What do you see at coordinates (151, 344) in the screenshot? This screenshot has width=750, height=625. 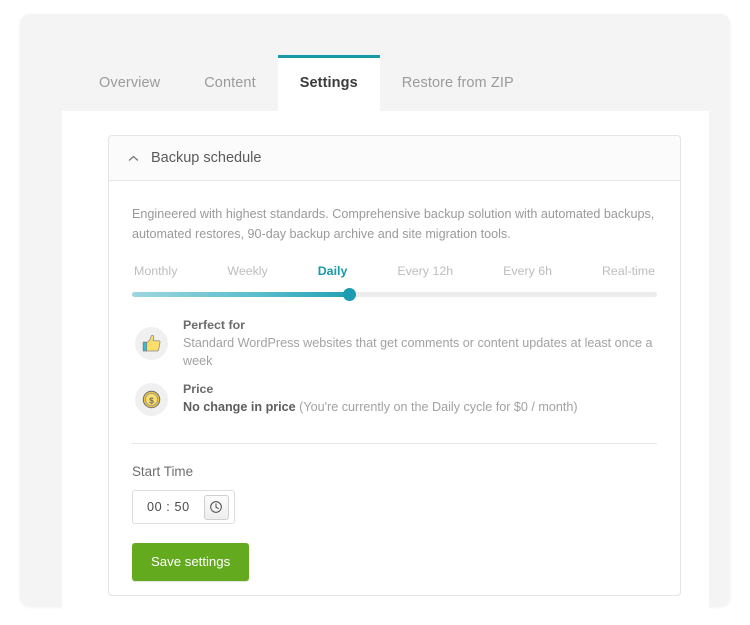 I see `thumbs-up-icon` at bounding box center [151, 344].